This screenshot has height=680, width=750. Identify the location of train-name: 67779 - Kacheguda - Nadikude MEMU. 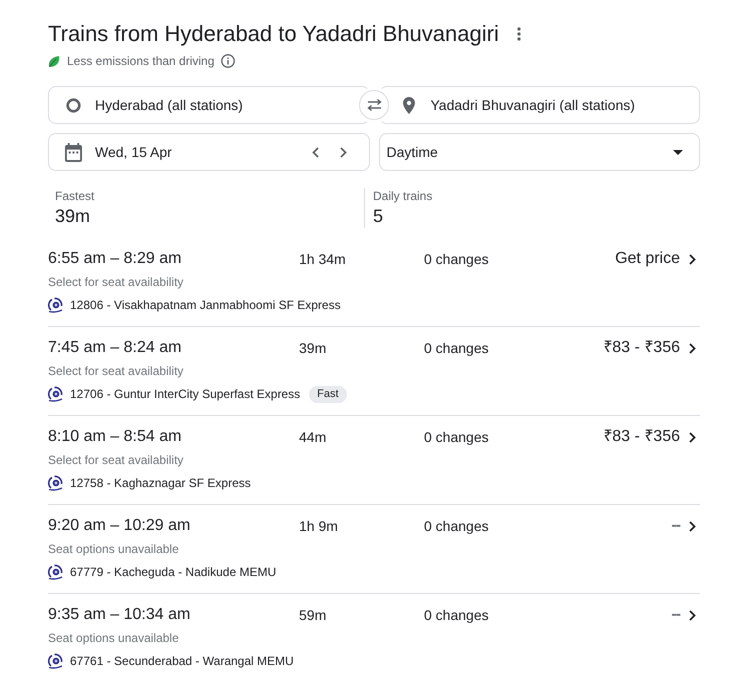
(173, 572).